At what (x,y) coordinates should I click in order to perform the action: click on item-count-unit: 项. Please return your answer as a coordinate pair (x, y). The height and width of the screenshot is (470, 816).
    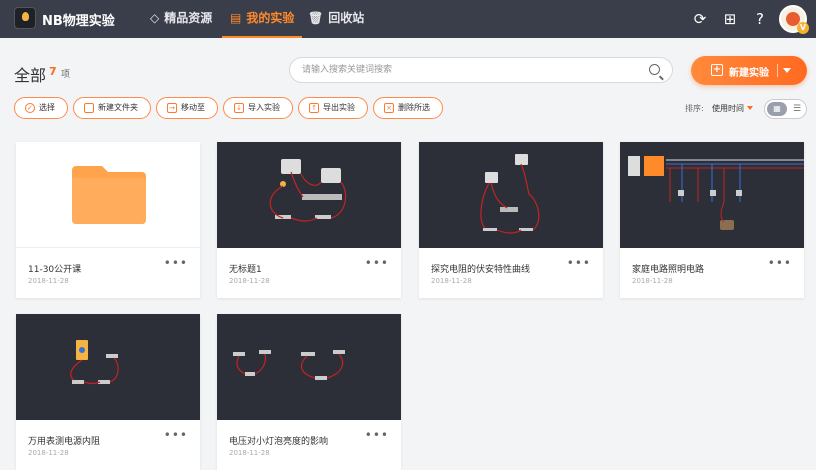
    Looking at the image, I should click on (66, 75).